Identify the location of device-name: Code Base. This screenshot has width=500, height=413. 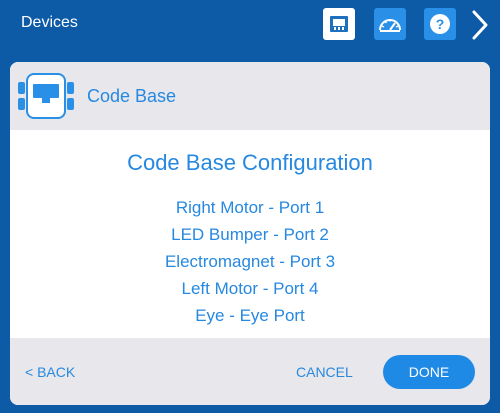
(132, 96).